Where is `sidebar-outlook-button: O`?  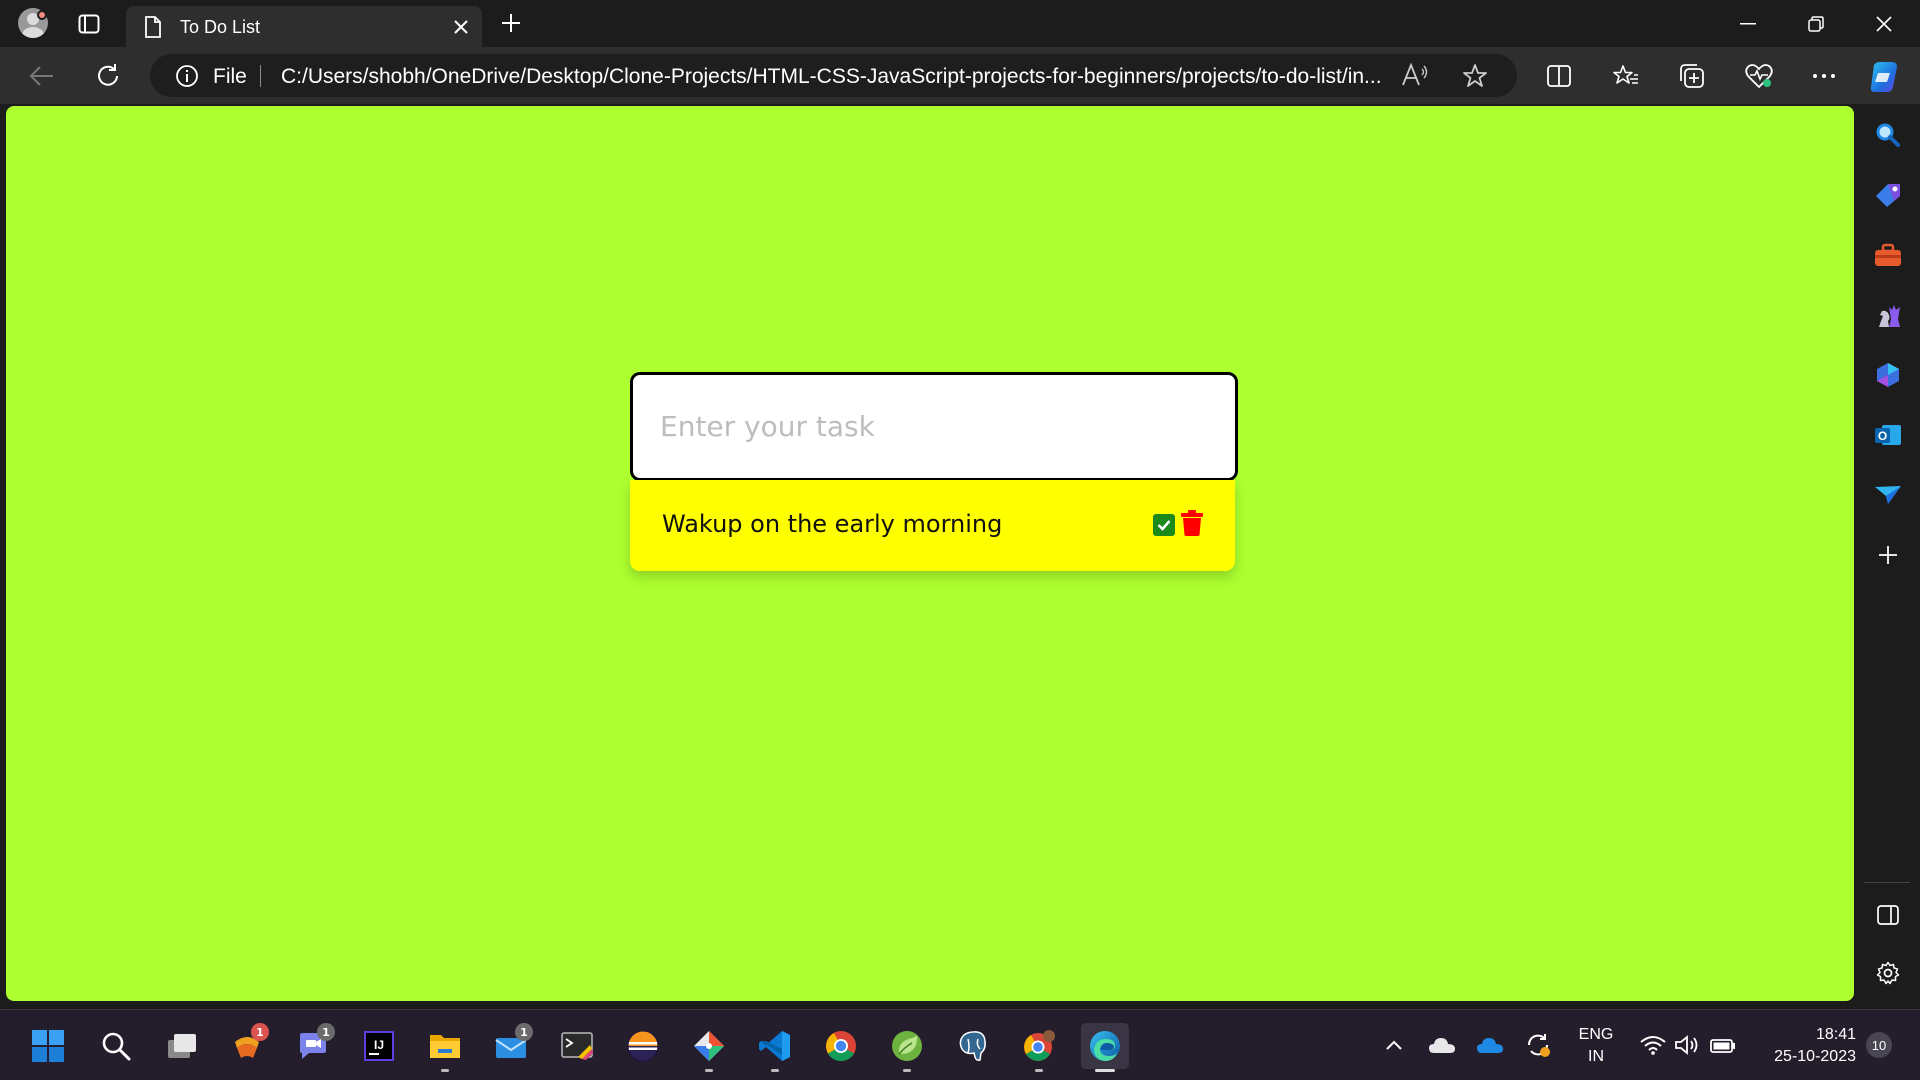 sidebar-outlook-button: O is located at coordinates (1888, 435).